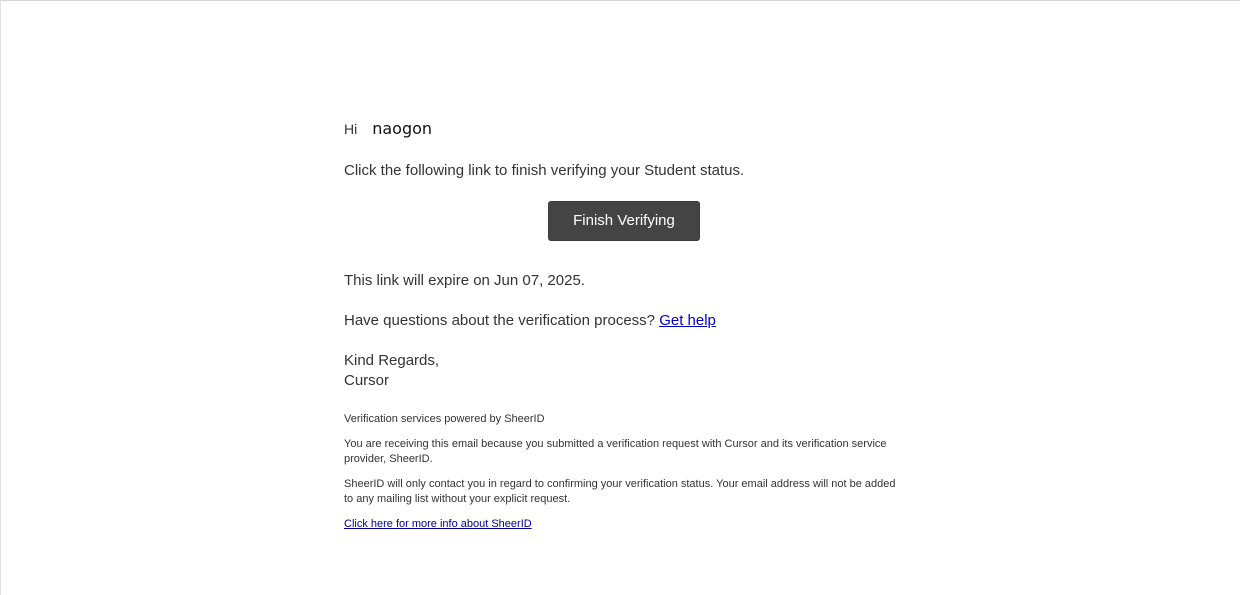 This screenshot has width=1240, height=595. What do you see at coordinates (687, 320) in the screenshot?
I see `get-help-link: Get help` at bounding box center [687, 320].